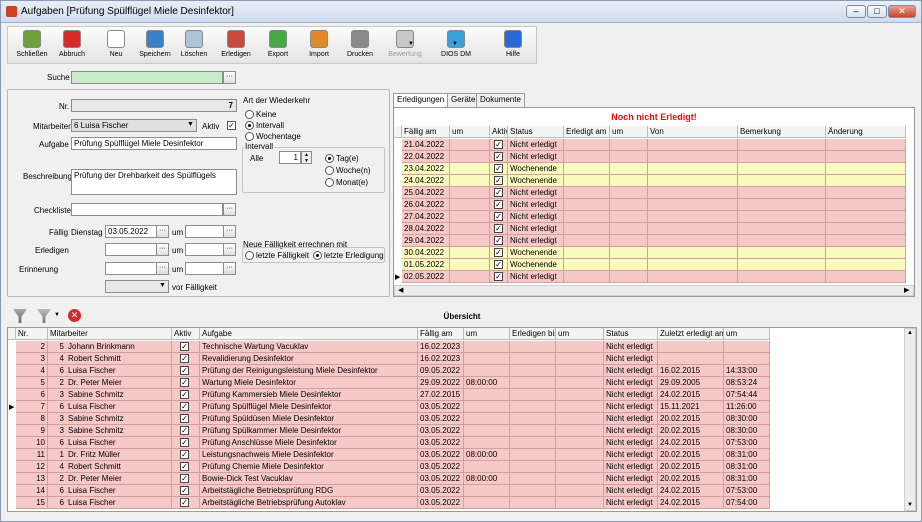 Image resolution: width=922 pixels, height=522 pixels. I want to click on faellig-date-input: 03.05.2022, so click(131, 231).